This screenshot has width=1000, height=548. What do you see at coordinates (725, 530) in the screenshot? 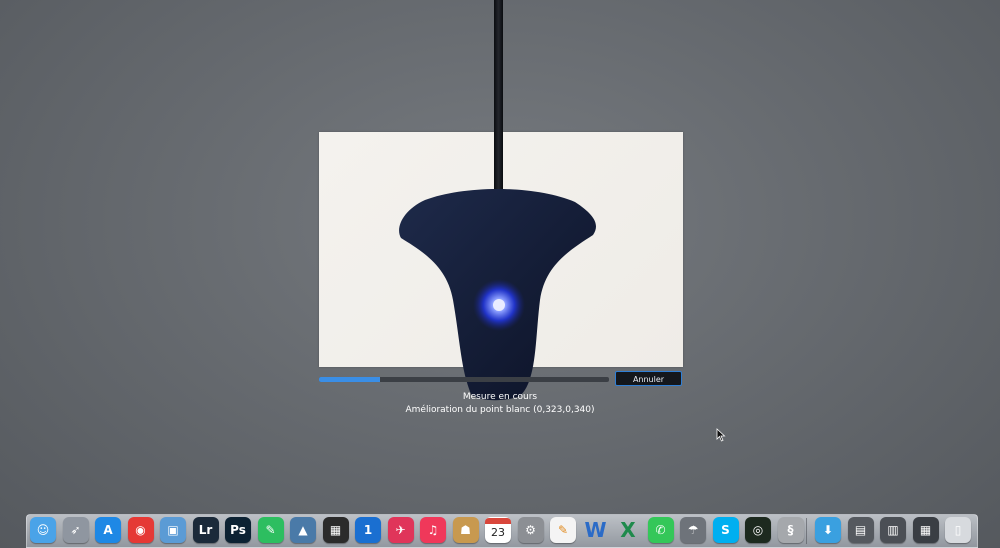
I see `skype-icon: S` at bounding box center [725, 530].